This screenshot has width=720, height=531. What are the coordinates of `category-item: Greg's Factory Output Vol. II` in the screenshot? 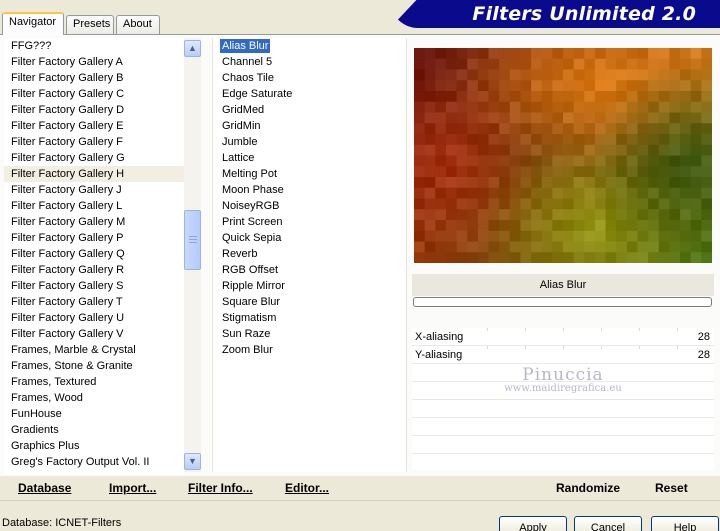 It's located at (94, 462).